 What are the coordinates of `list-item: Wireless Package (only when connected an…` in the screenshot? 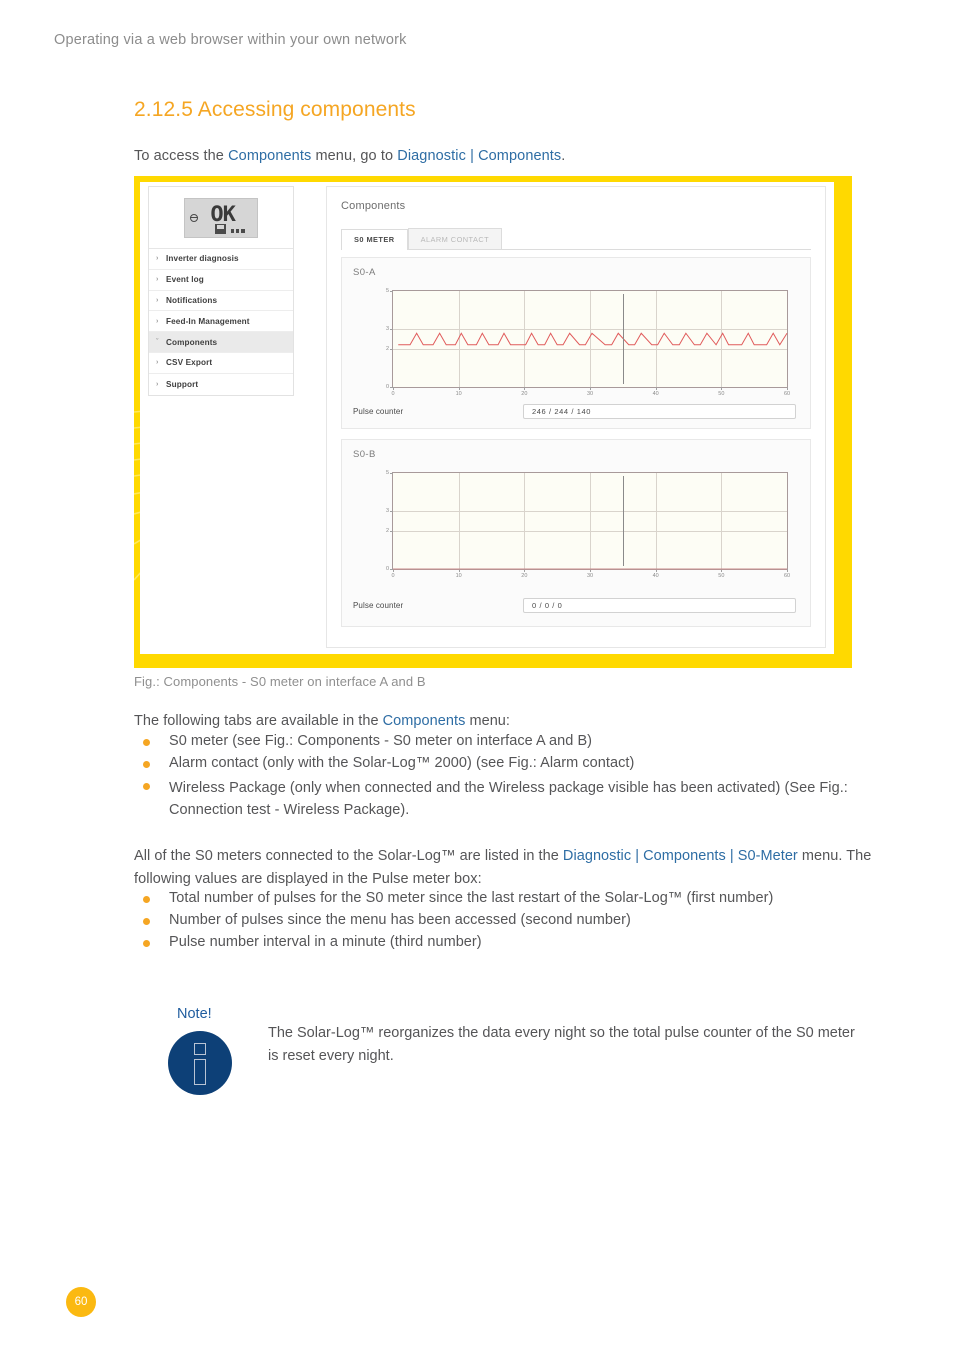 It's located at (511, 799).